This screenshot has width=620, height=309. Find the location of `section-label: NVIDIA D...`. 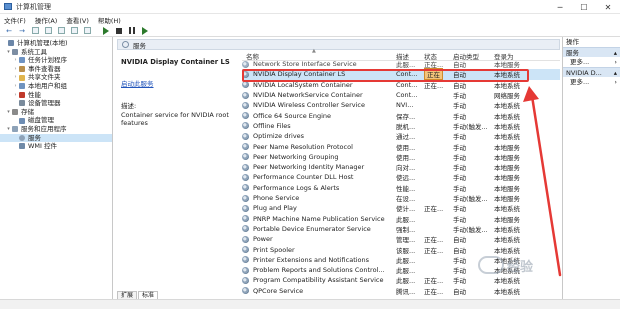

section-label: NVIDIA D... is located at coordinates (584, 73).